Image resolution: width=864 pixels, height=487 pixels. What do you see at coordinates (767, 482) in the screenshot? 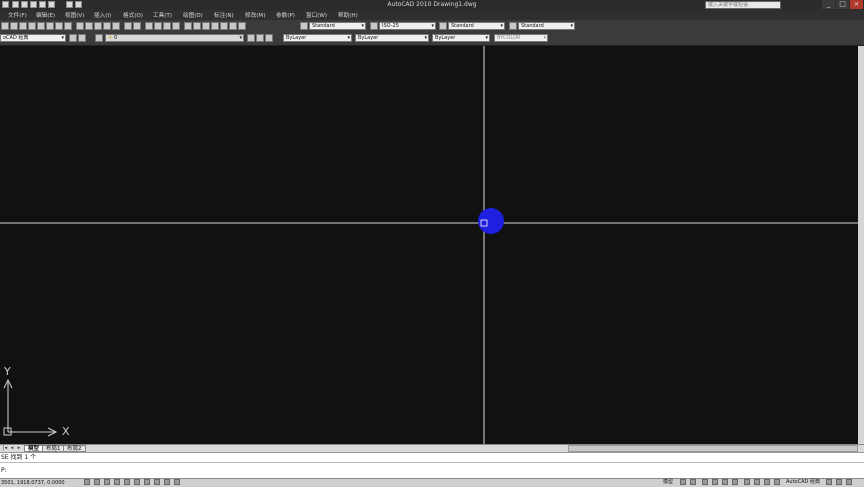
I see `auto-scale-icon` at bounding box center [767, 482].